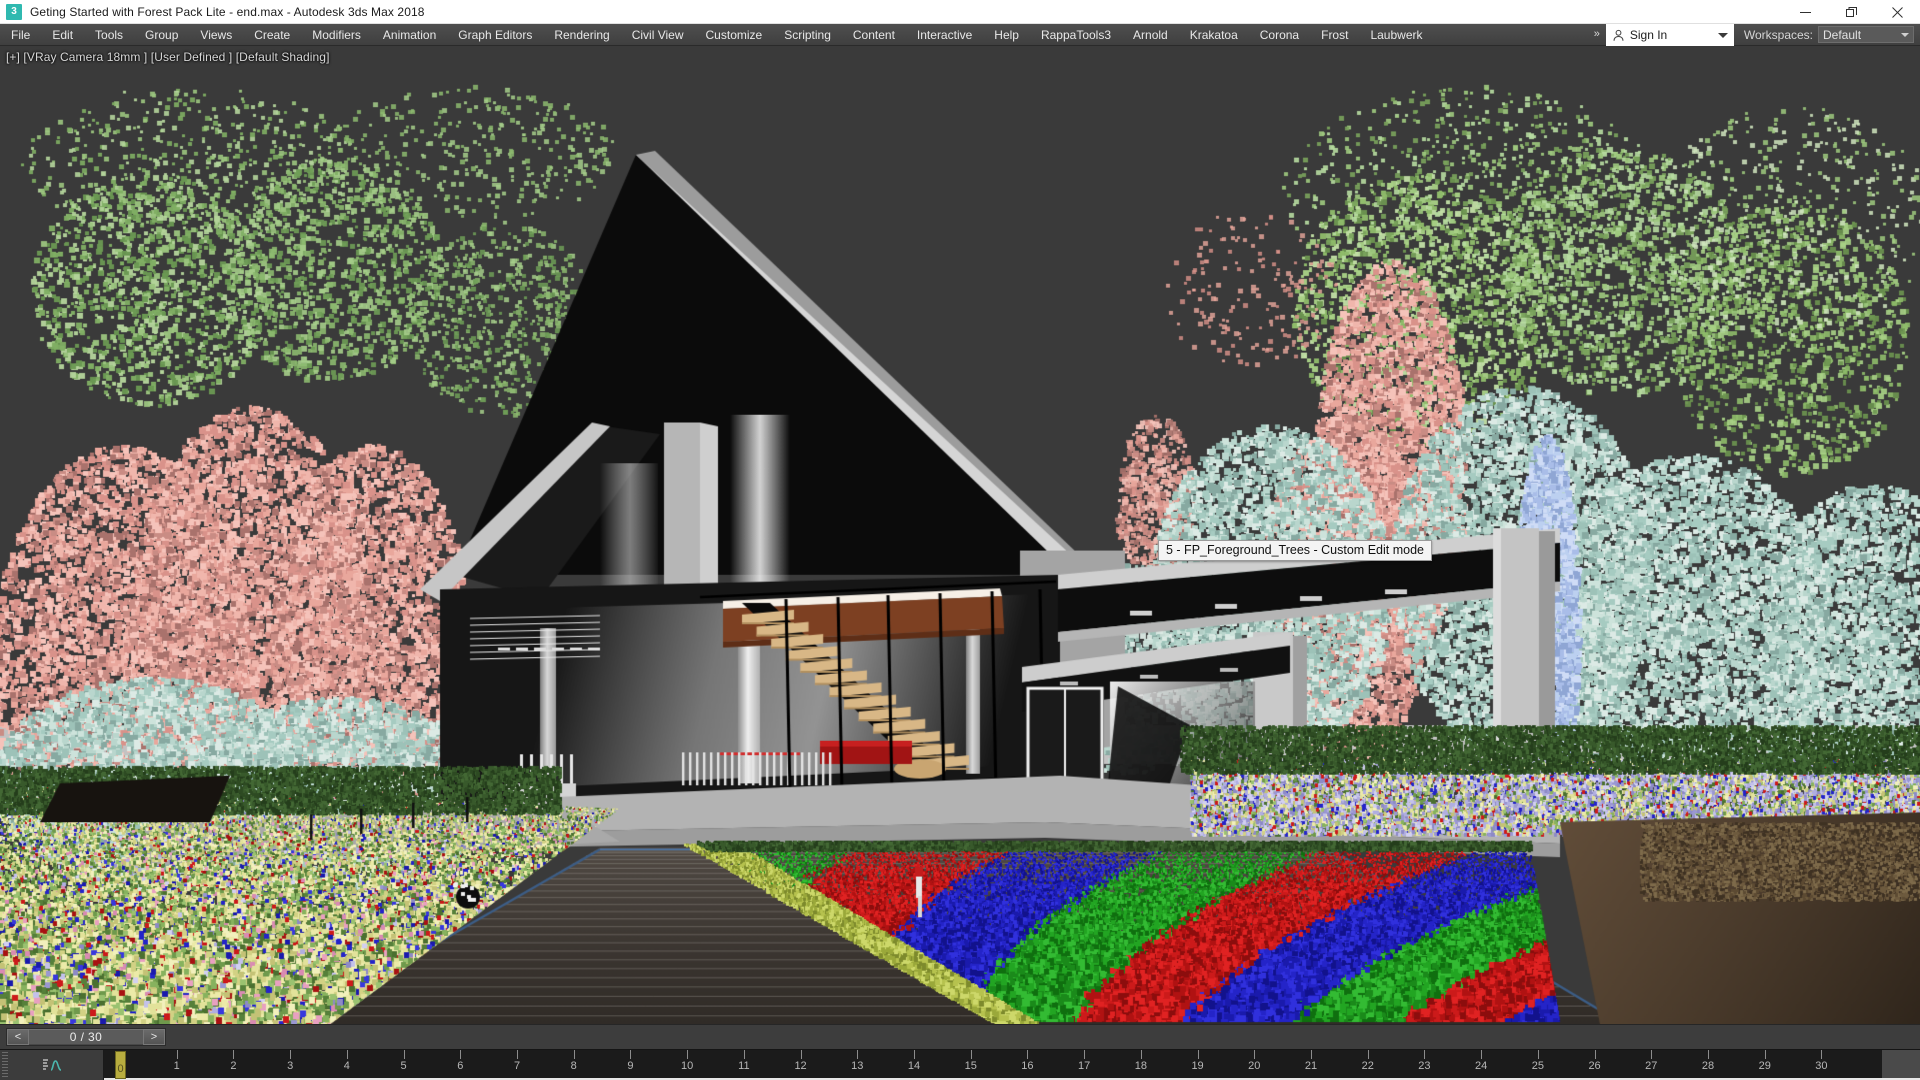  What do you see at coordinates (960, 1036) in the screenshot?
I see `time-slider-bar: < 0 / 30 >` at bounding box center [960, 1036].